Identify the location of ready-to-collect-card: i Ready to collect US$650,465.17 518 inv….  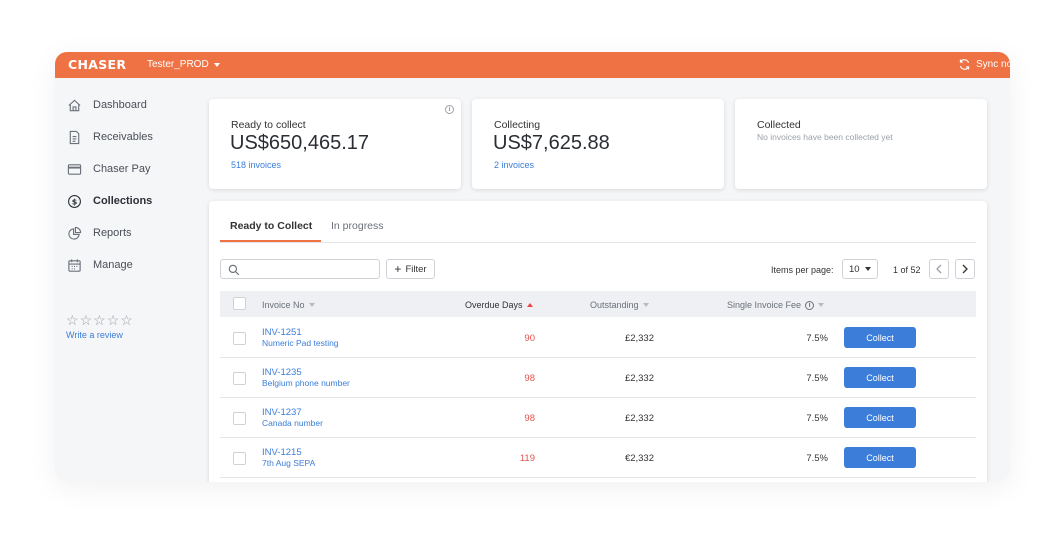
(335, 144).